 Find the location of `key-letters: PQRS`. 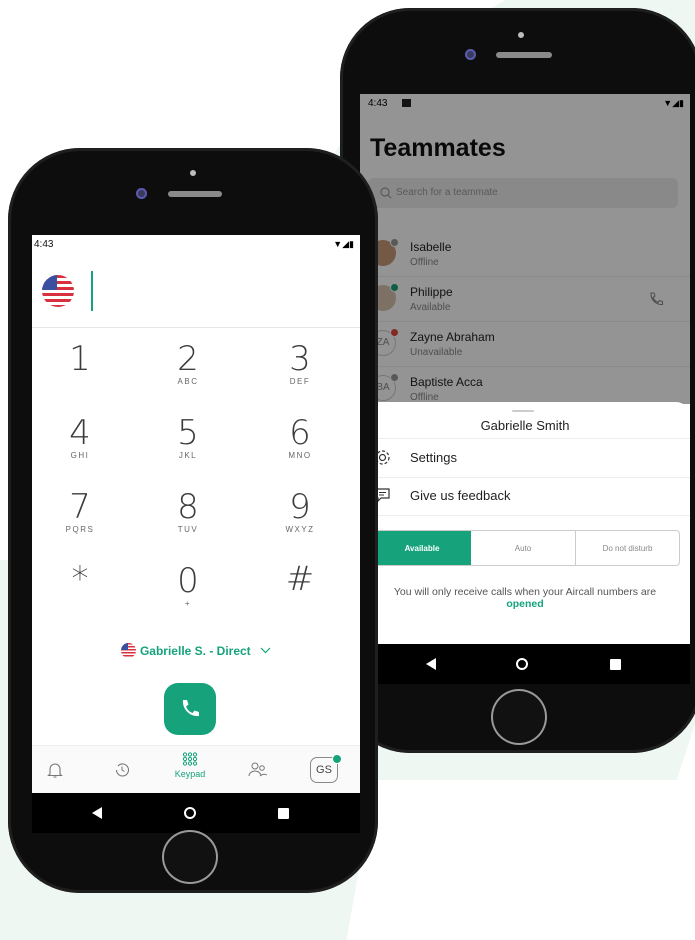

key-letters: PQRS is located at coordinates (80, 529).